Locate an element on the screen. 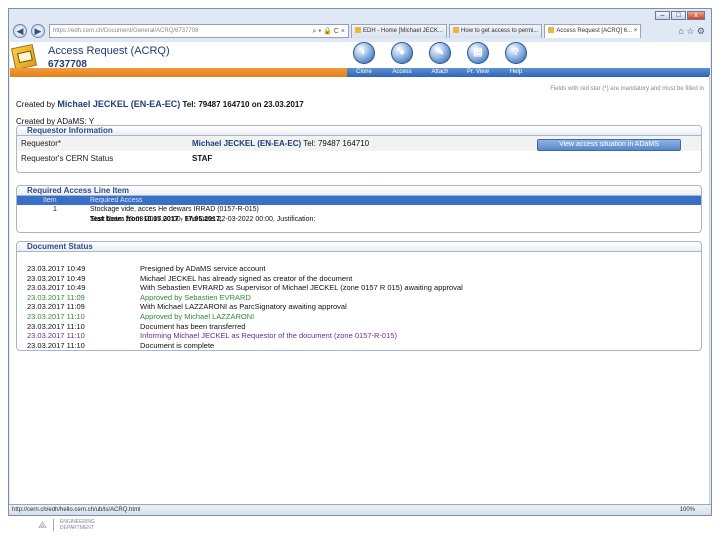 The height and width of the screenshot is (540, 720). creator-name: Michael JECKEL (EN-EA-EC) is located at coordinates (119, 104).